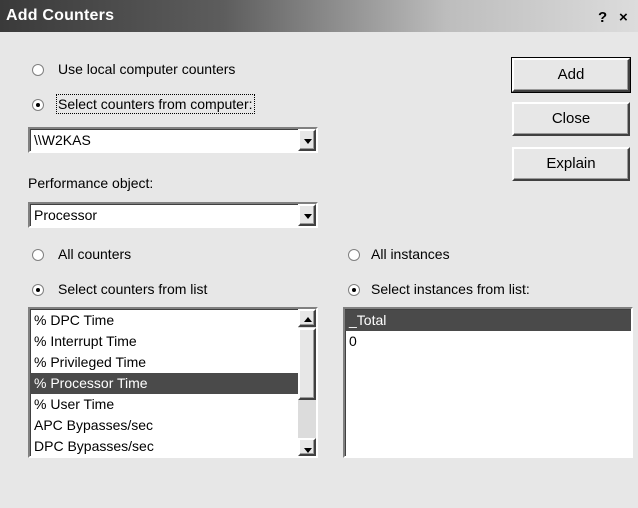  What do you see at coordinates (488, 382) in the screenshot?
I see `instances-list: _Total 0` at bounding box center [488, 382].